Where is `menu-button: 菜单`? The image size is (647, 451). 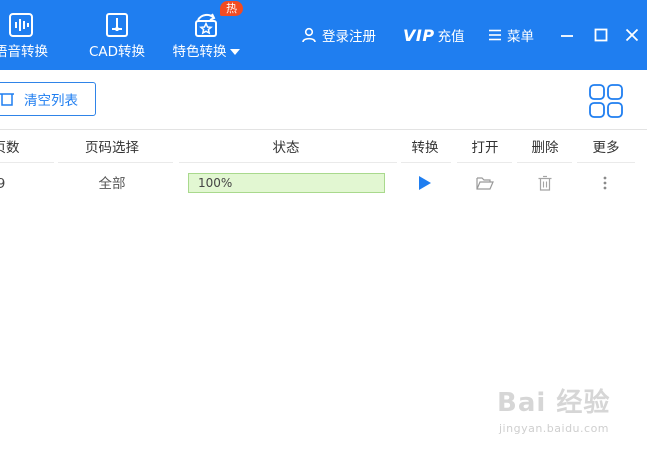 menu-button: 菜单 is located at coordinates (511, 35).